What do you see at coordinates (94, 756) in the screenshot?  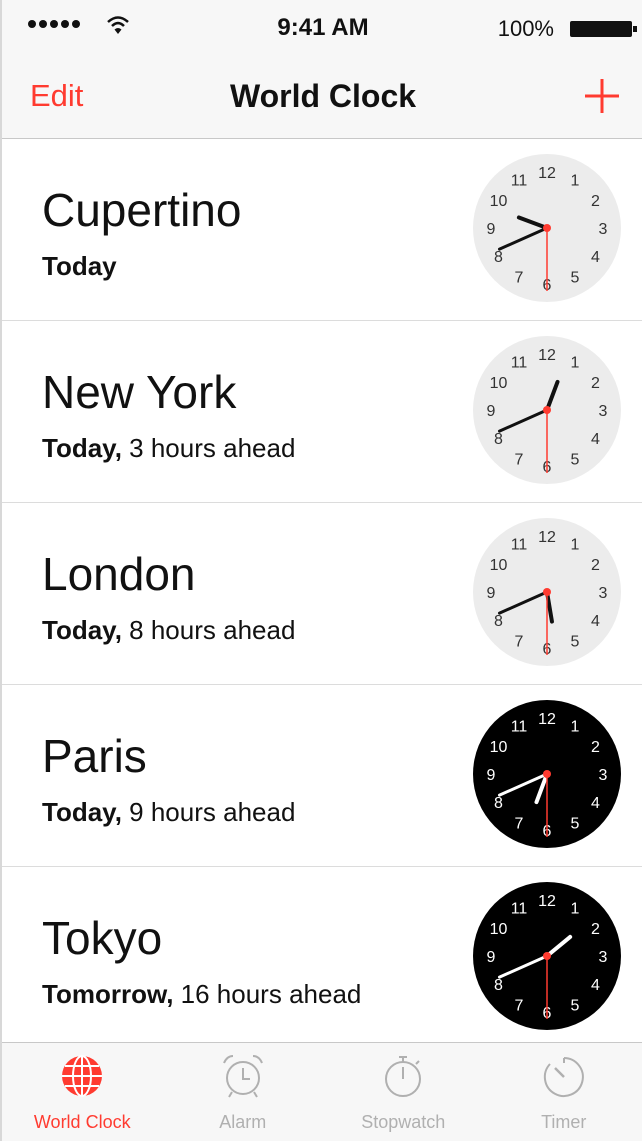 I see `city-name: Paris` at bounding box center [94, 756].